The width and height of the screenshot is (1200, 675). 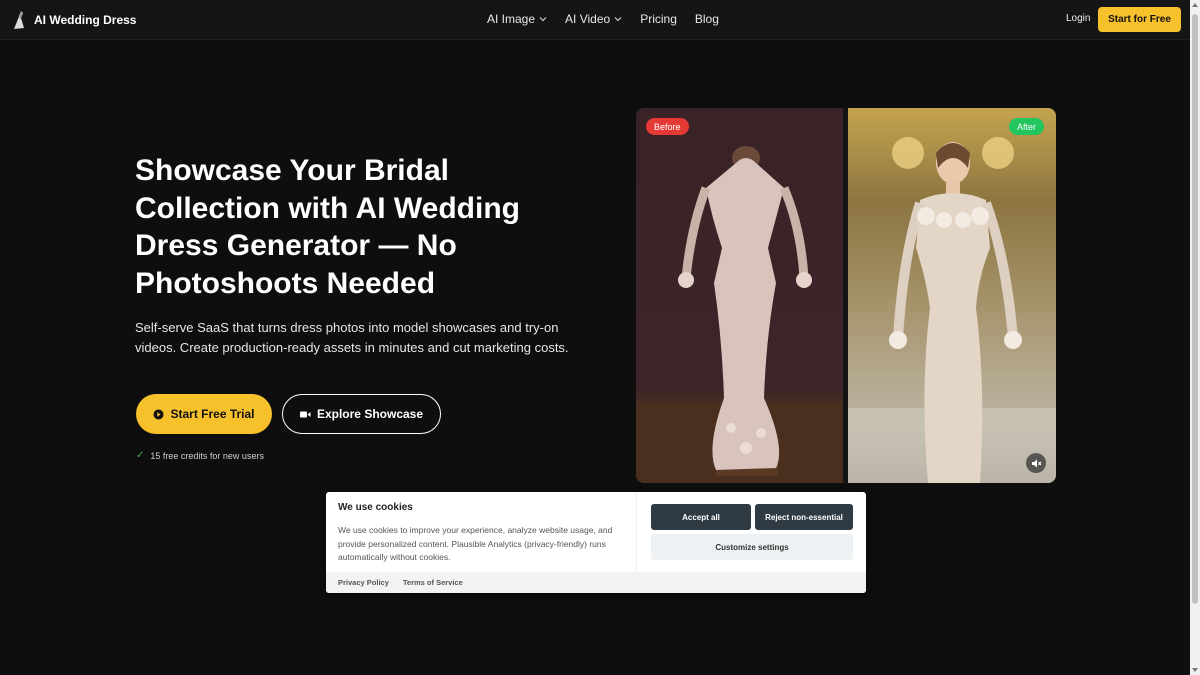 What do you see at coordinates (1195, 670) in the screenshot?
I see `scroll-down-icon` at bounding box center [1195, 670].